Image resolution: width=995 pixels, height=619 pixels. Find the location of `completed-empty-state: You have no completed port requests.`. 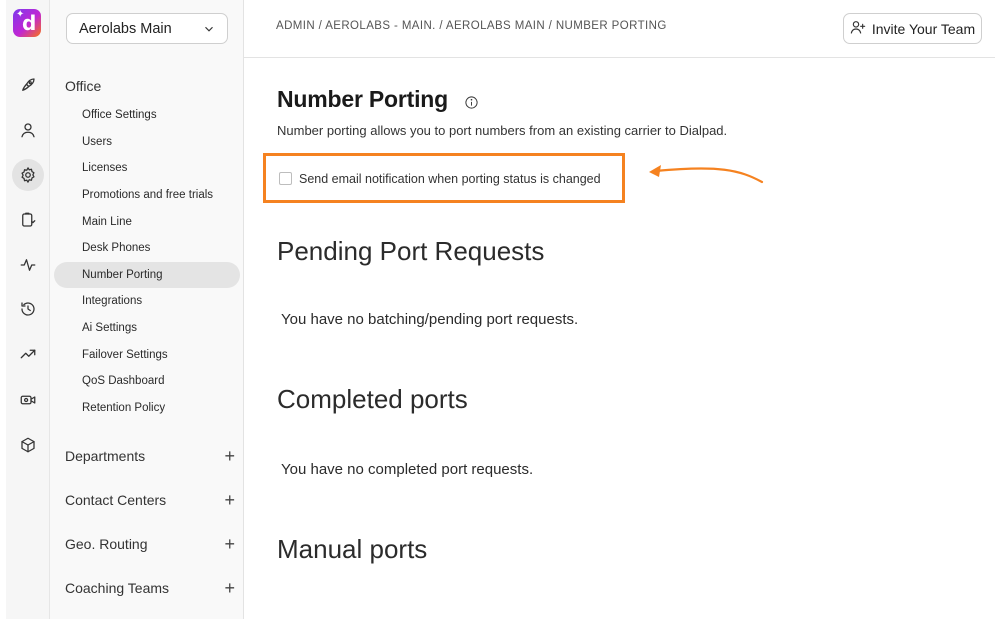

completed-empty-state: You have no completed port requests. is located at coordinates (407, 469).